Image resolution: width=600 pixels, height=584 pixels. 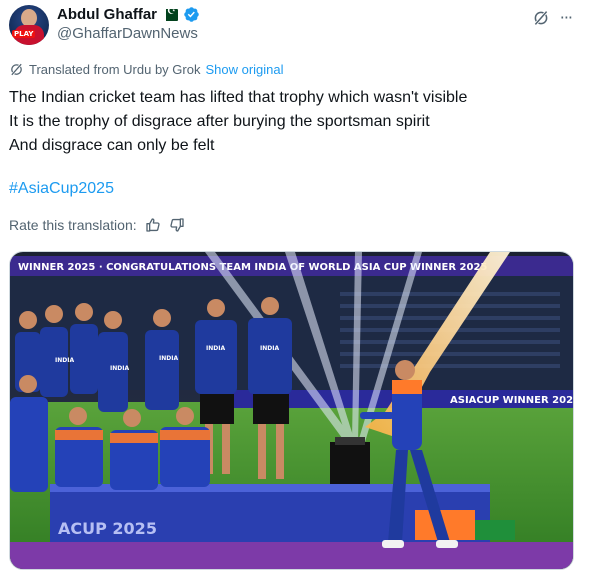 I want to click on pakistan-flag-icon, so click(x=170, y=13).